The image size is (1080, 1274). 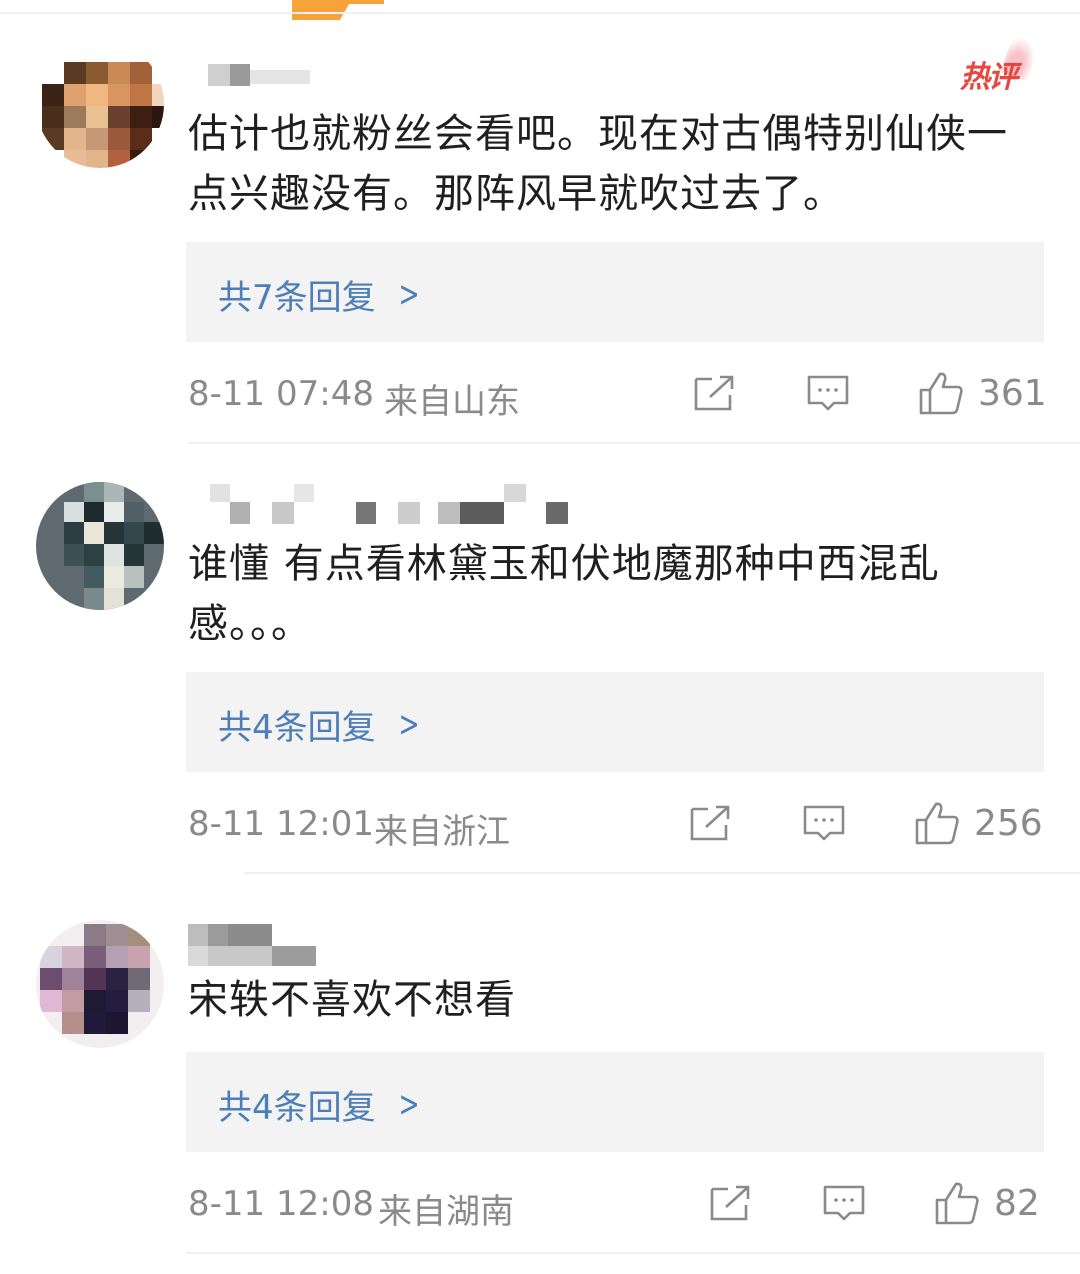 What do you see at coordinates (446, 1212) in the screenshot?
I see `comment-location: 来自湖南` at bounding box center [446, 1212].